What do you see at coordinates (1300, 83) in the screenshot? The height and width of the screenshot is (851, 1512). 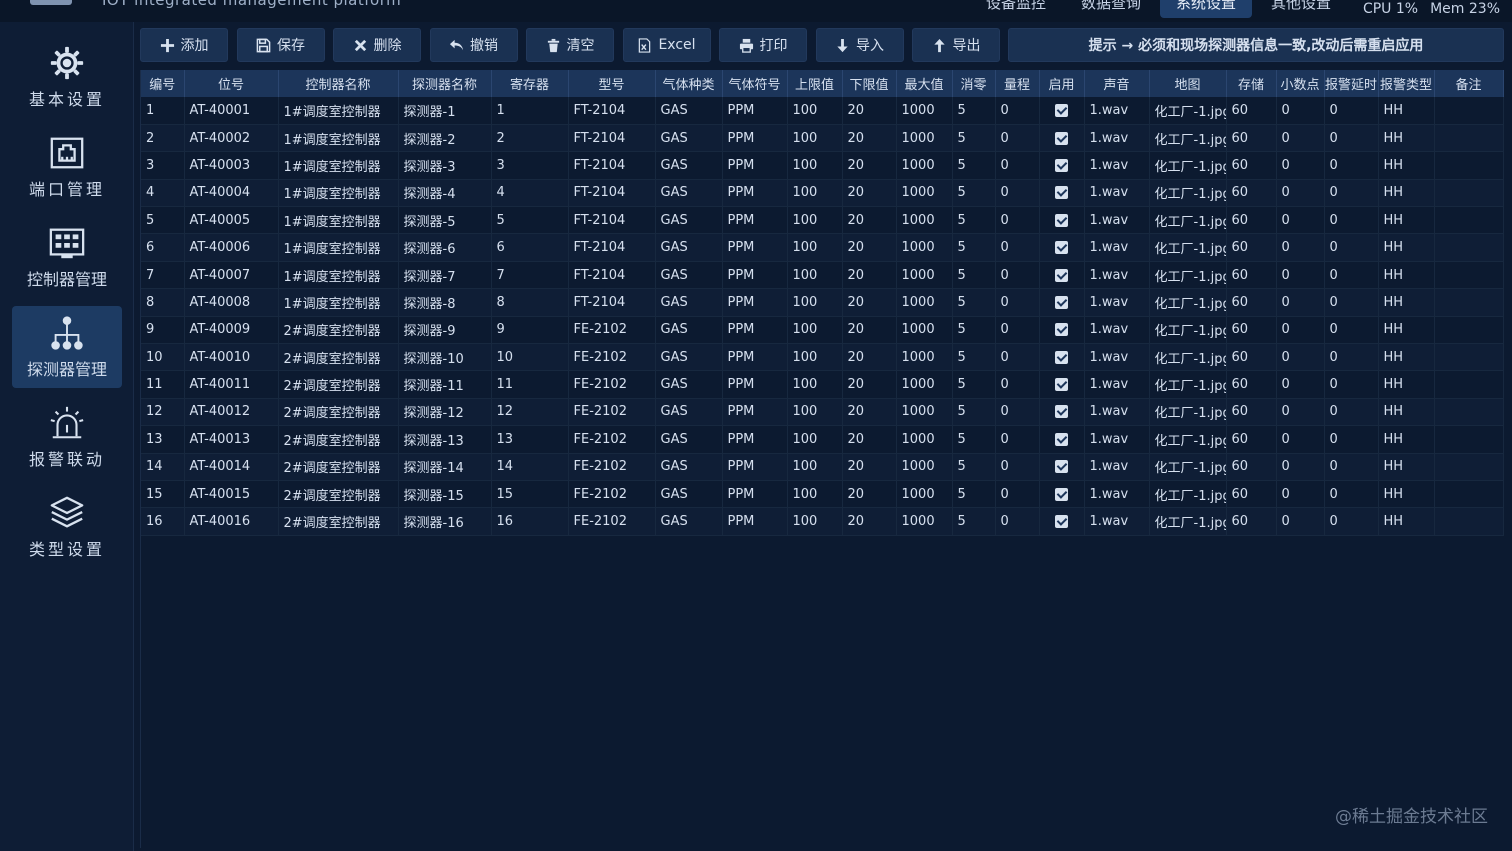 I see `column-header: 小数点` at bounding box center [1300, 83].